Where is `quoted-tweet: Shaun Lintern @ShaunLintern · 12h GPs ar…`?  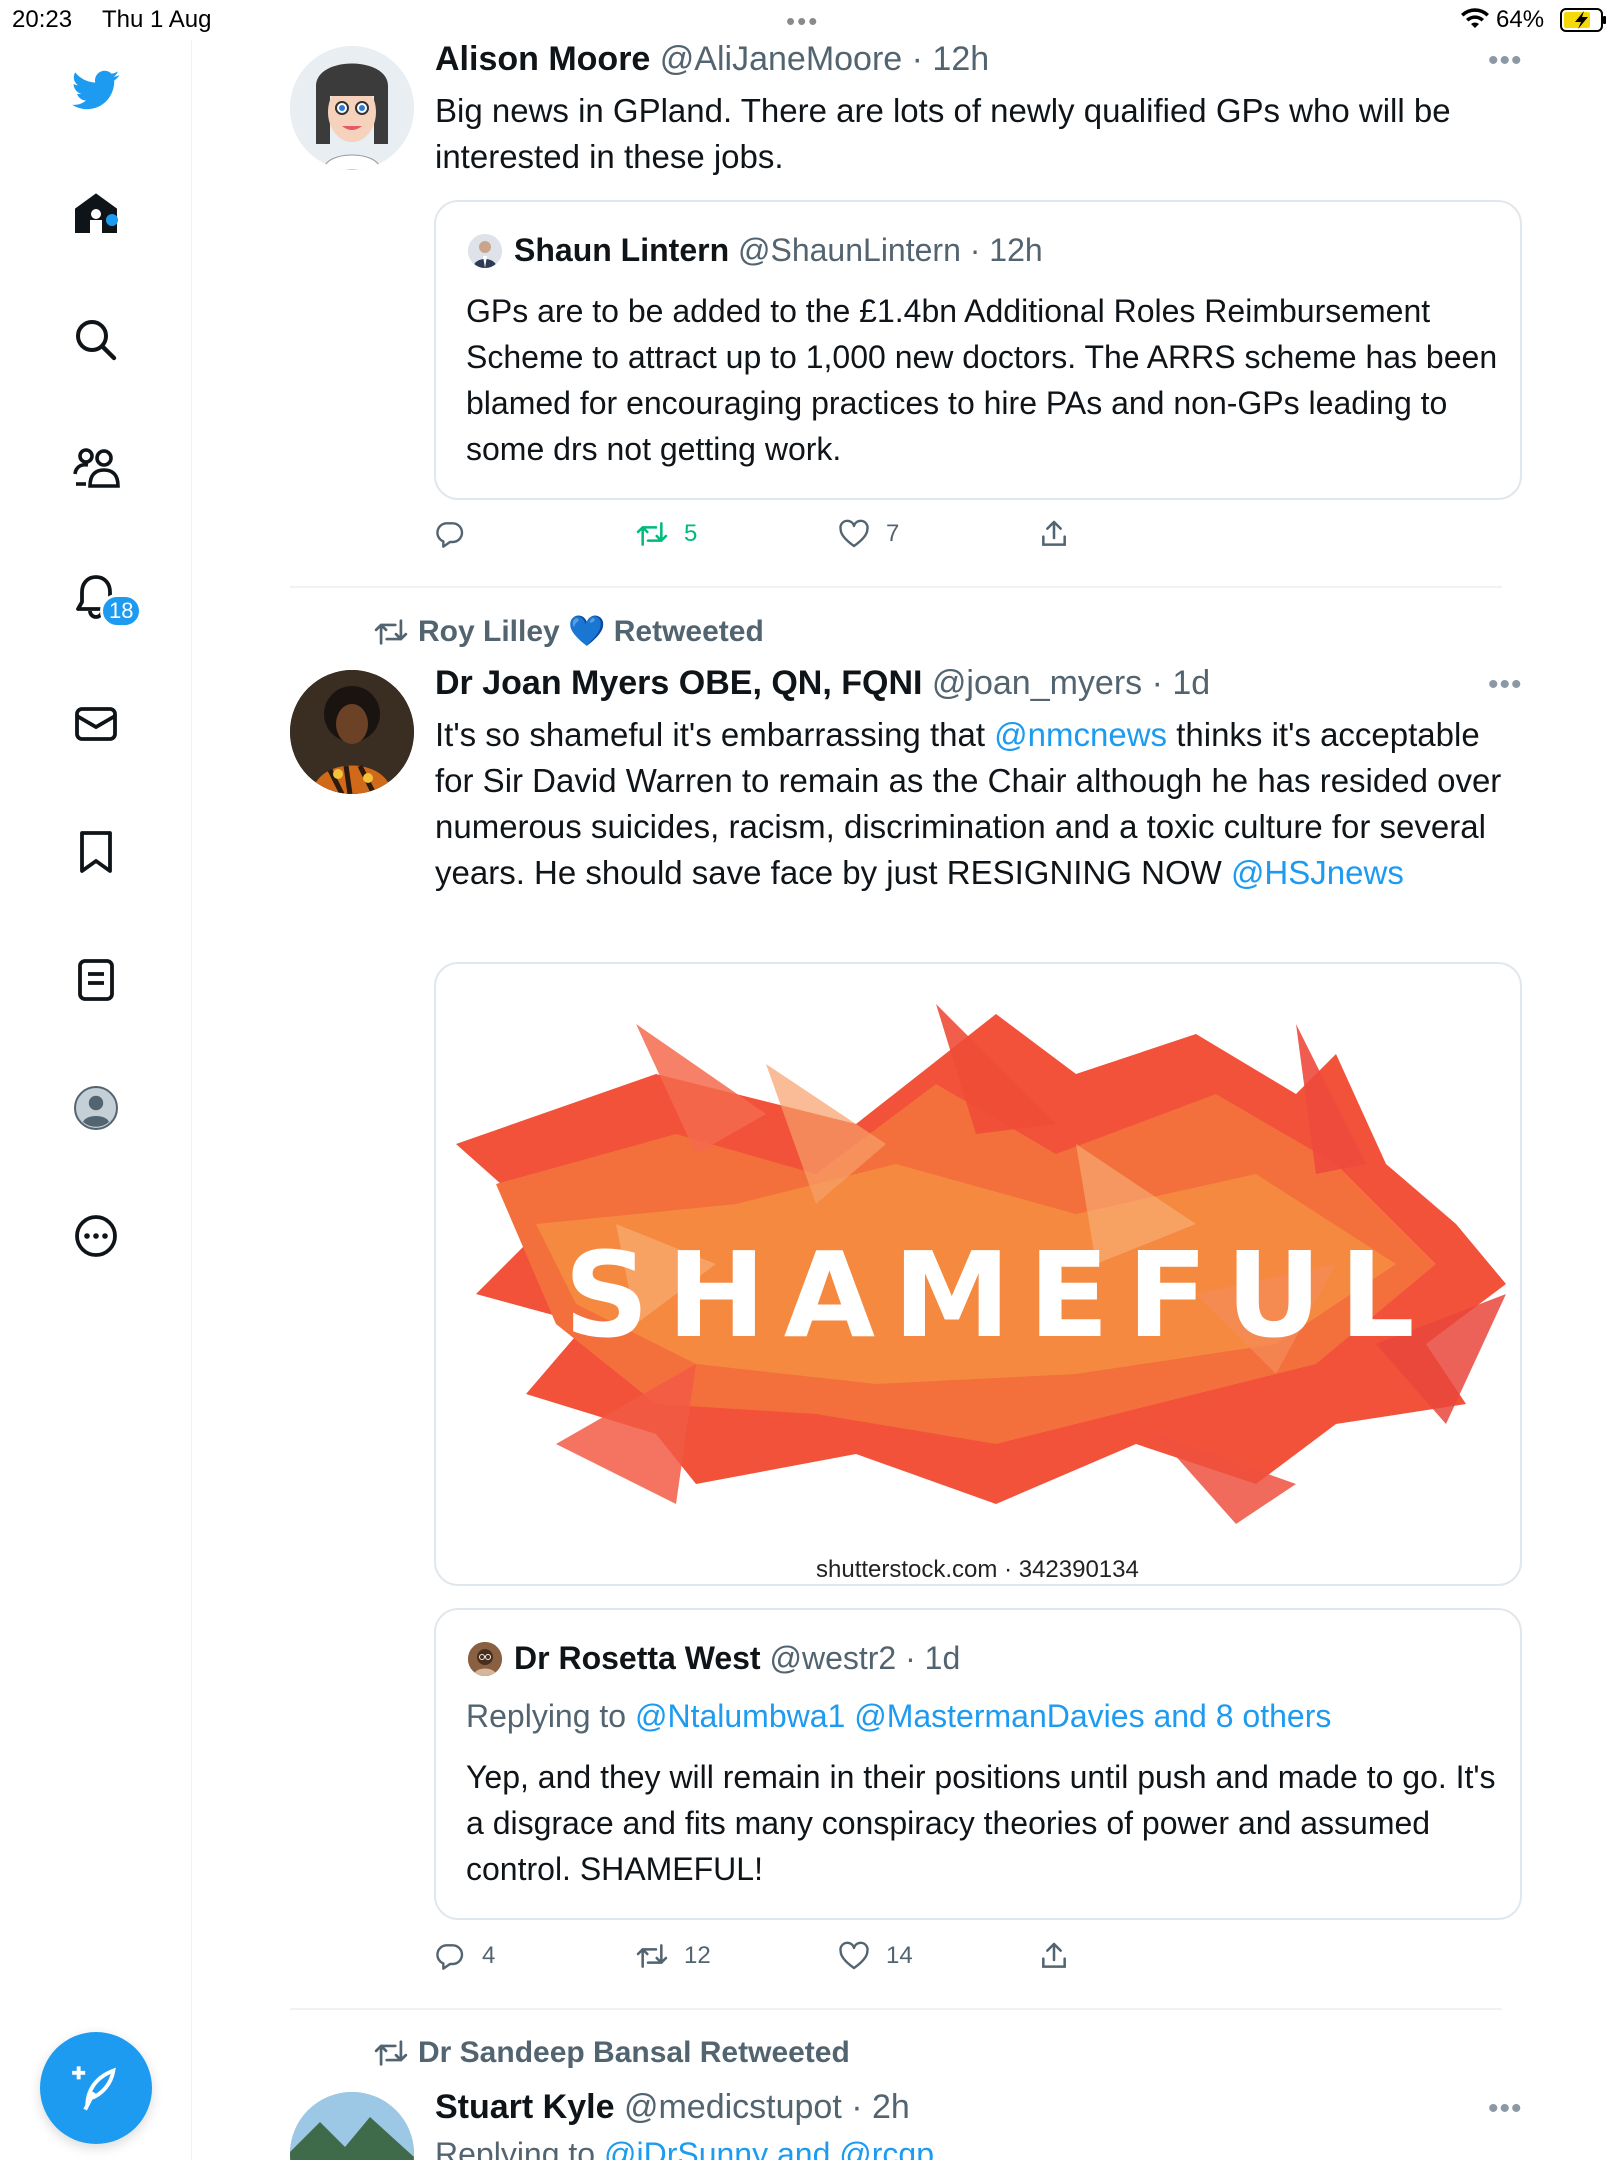
quoted-tweet: Shaun Lintern @ShaunLintern · 12h GPs ar… is located at coordinates (978, 350).